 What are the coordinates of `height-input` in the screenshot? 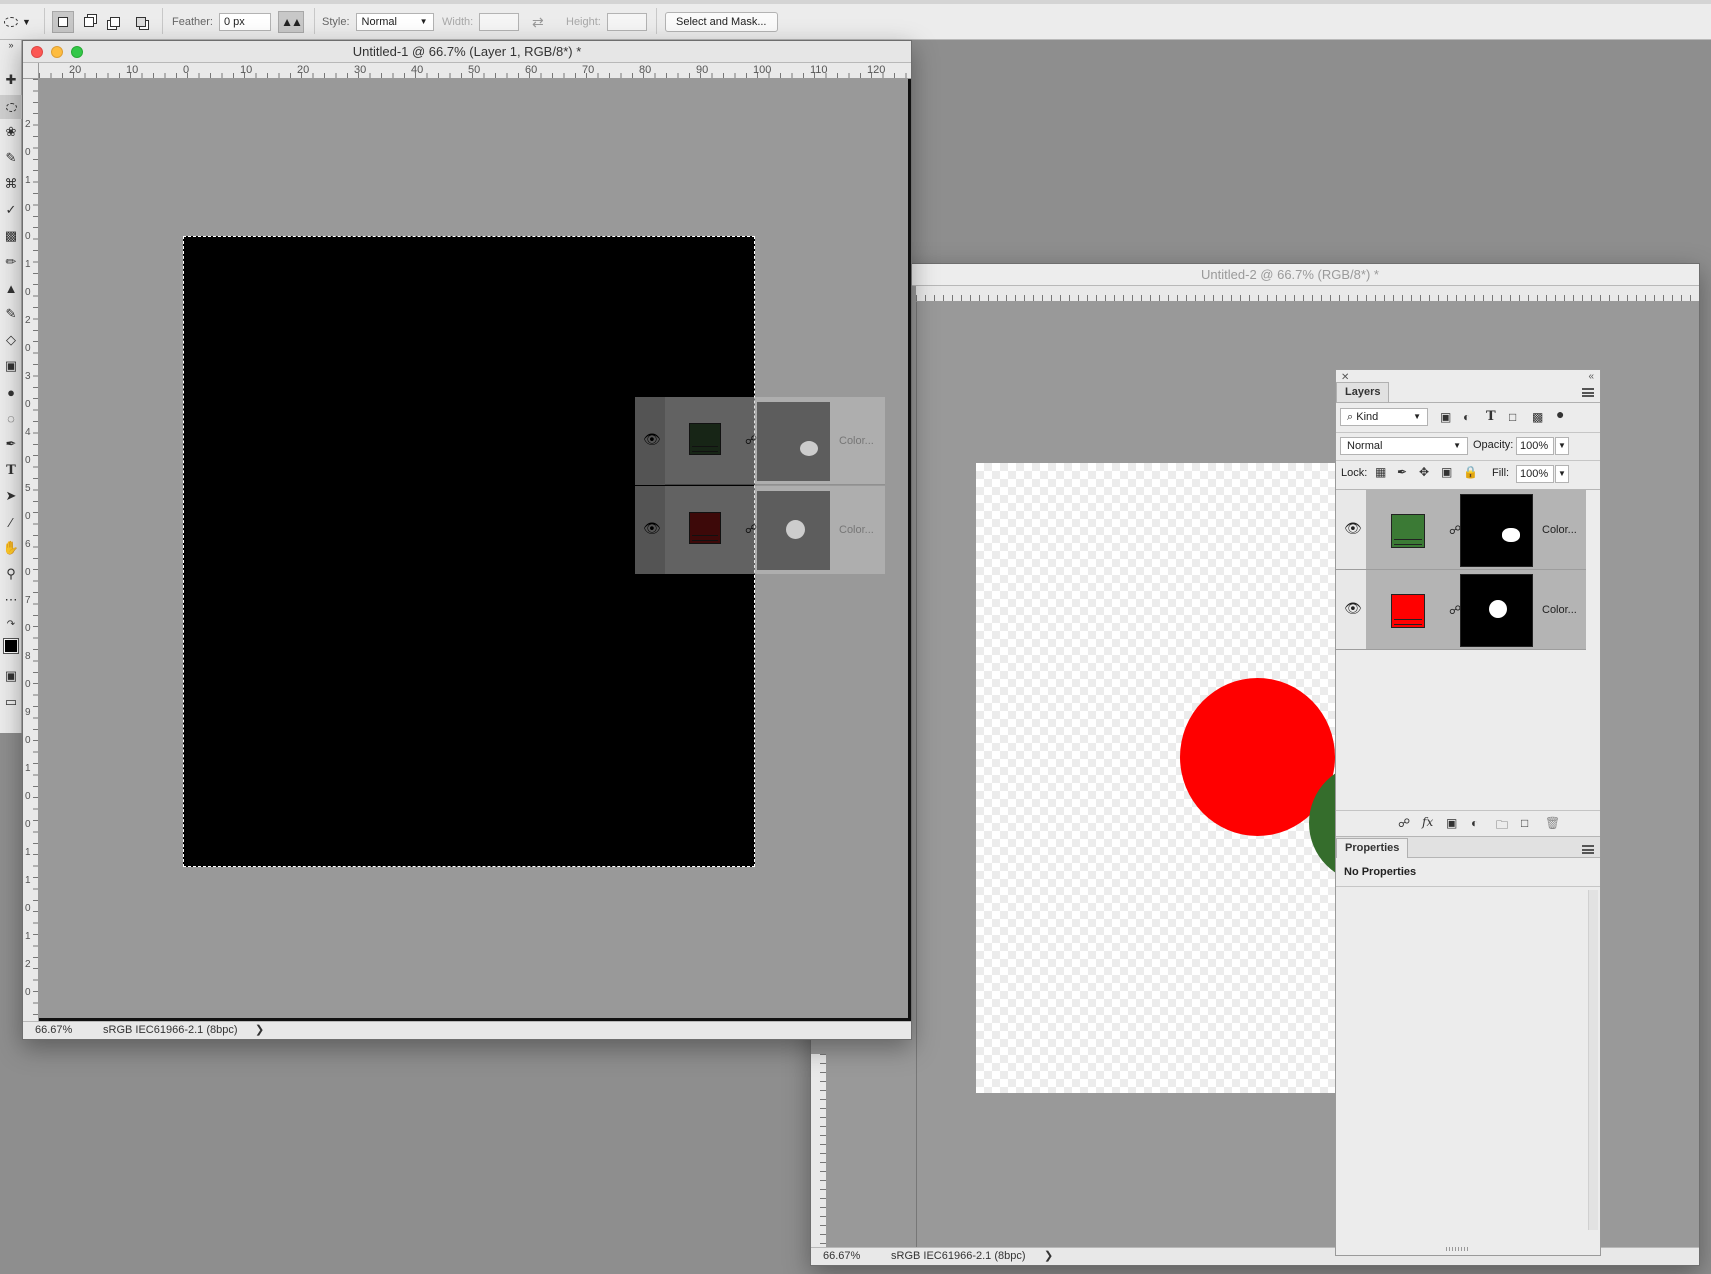 It's located at (626, 22).